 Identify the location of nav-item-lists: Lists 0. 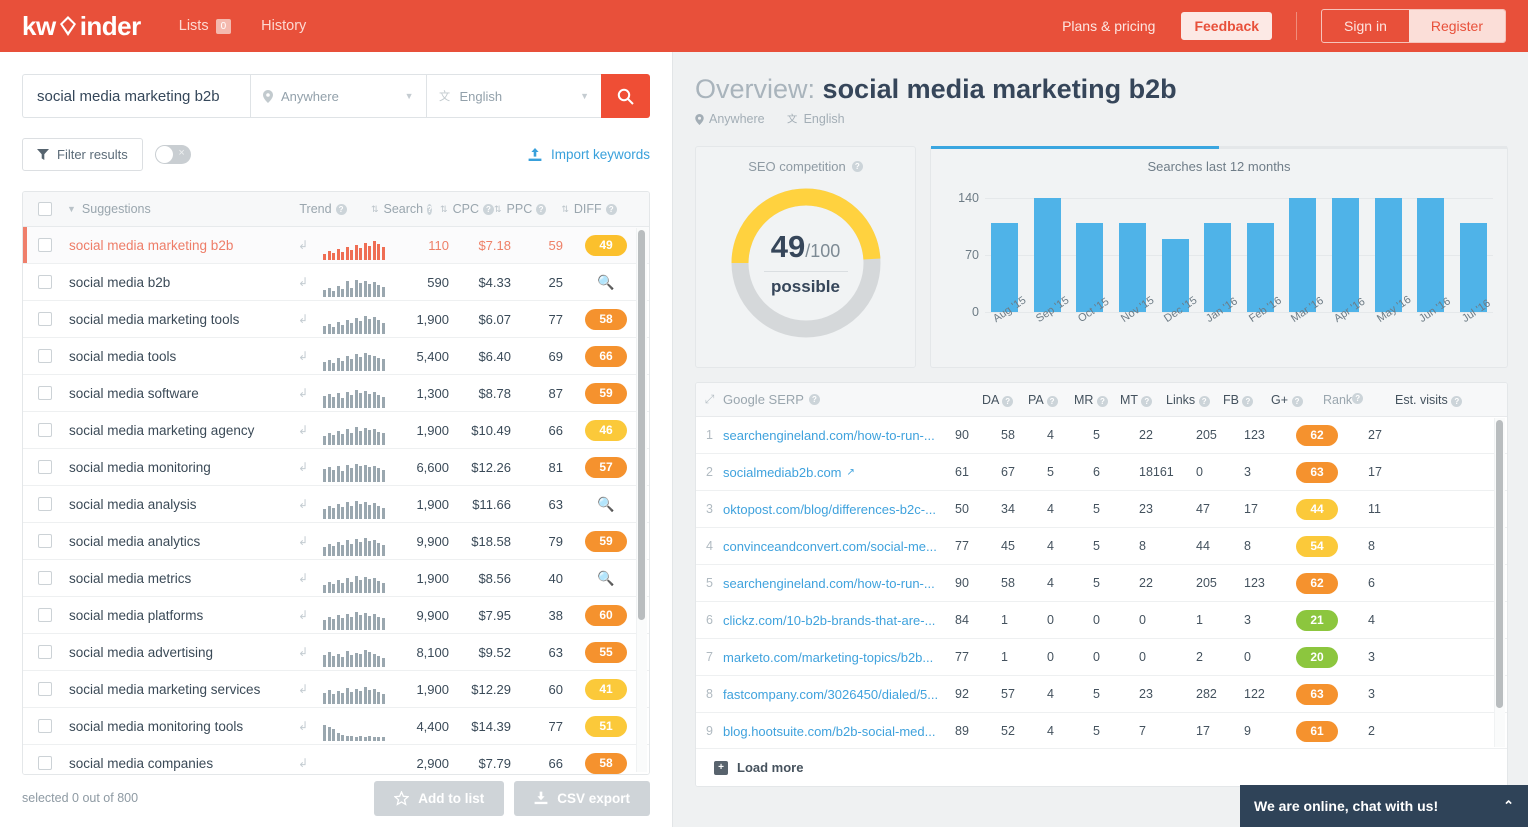
(205, 26).